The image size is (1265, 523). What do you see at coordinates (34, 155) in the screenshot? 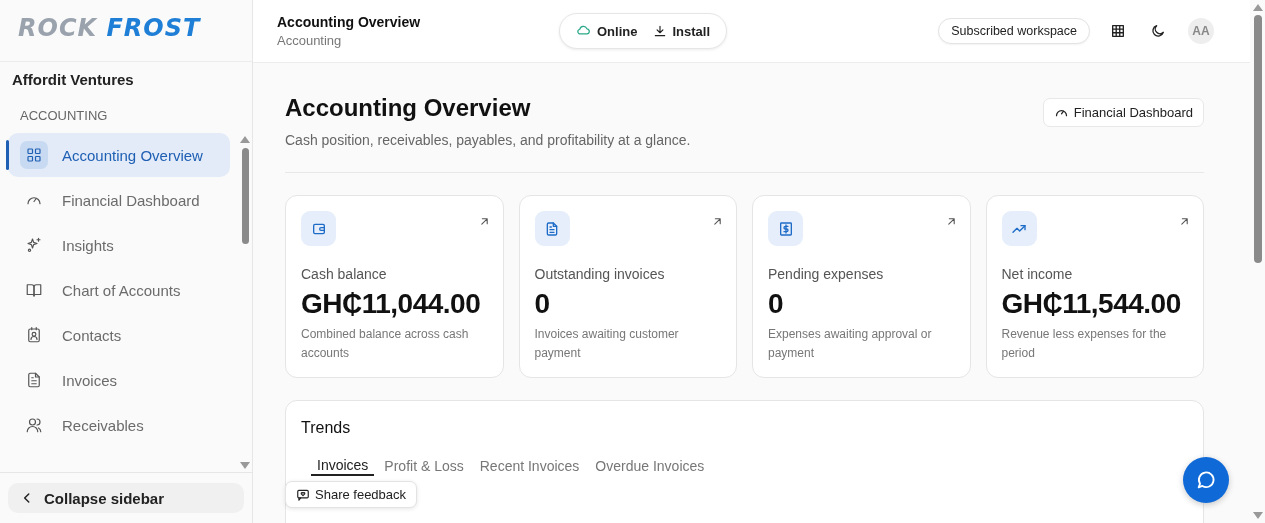
I see `grid-icon` at bounding box center [34, 155].